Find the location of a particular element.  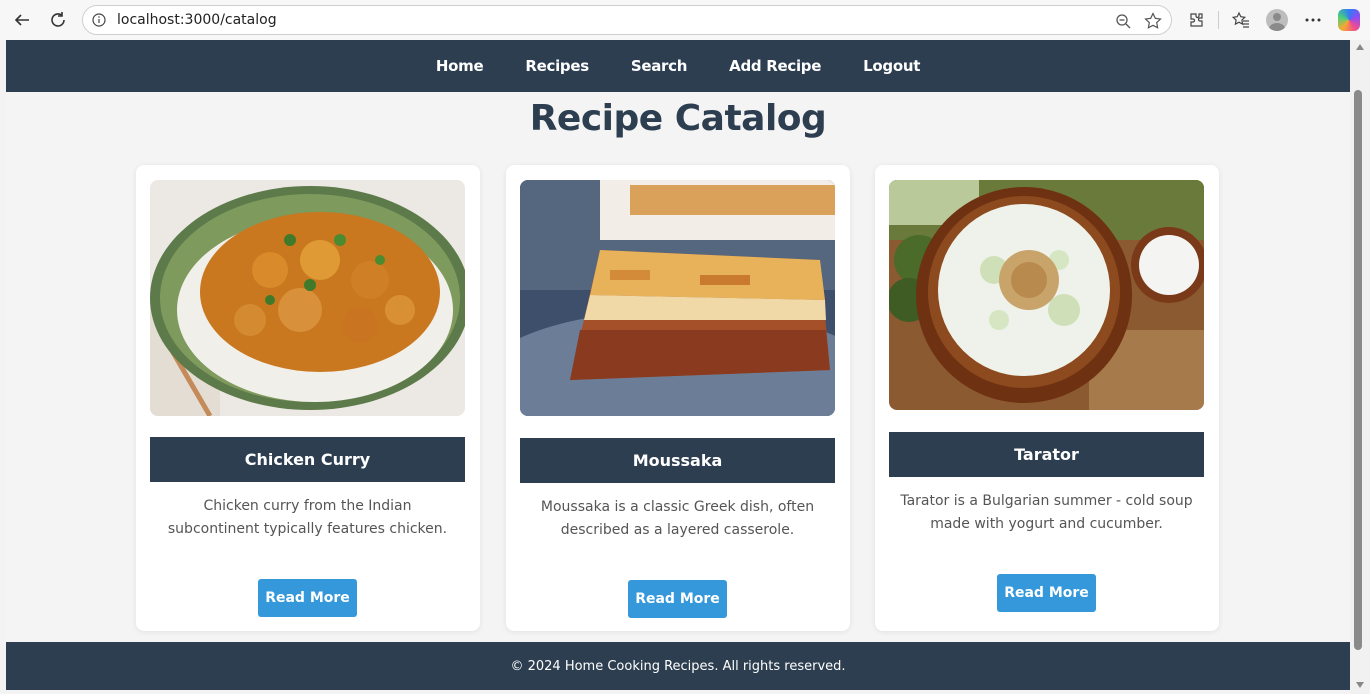

info-icon is located at coordinates (99, 20).